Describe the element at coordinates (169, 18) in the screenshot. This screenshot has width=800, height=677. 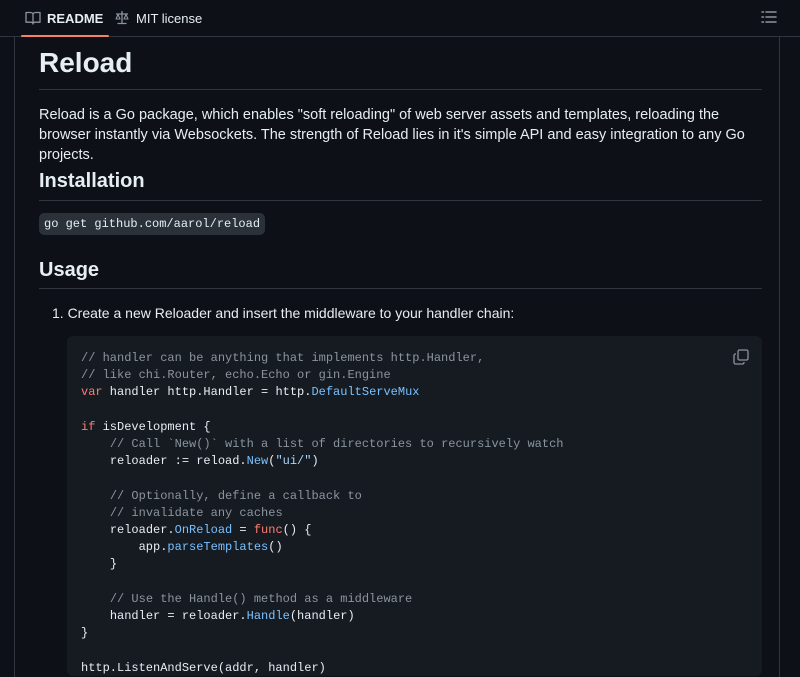
I see `tab-license-label: MIT license` at that location.